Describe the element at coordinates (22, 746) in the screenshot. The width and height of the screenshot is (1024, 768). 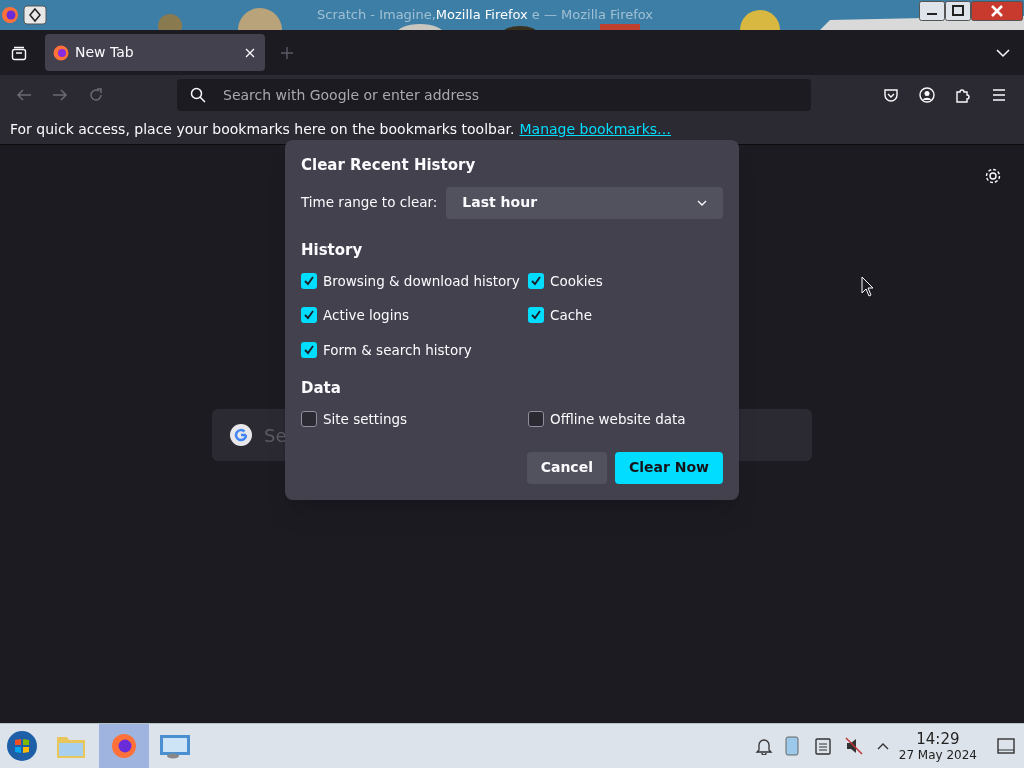
I see `start-orb-icon` at that location.